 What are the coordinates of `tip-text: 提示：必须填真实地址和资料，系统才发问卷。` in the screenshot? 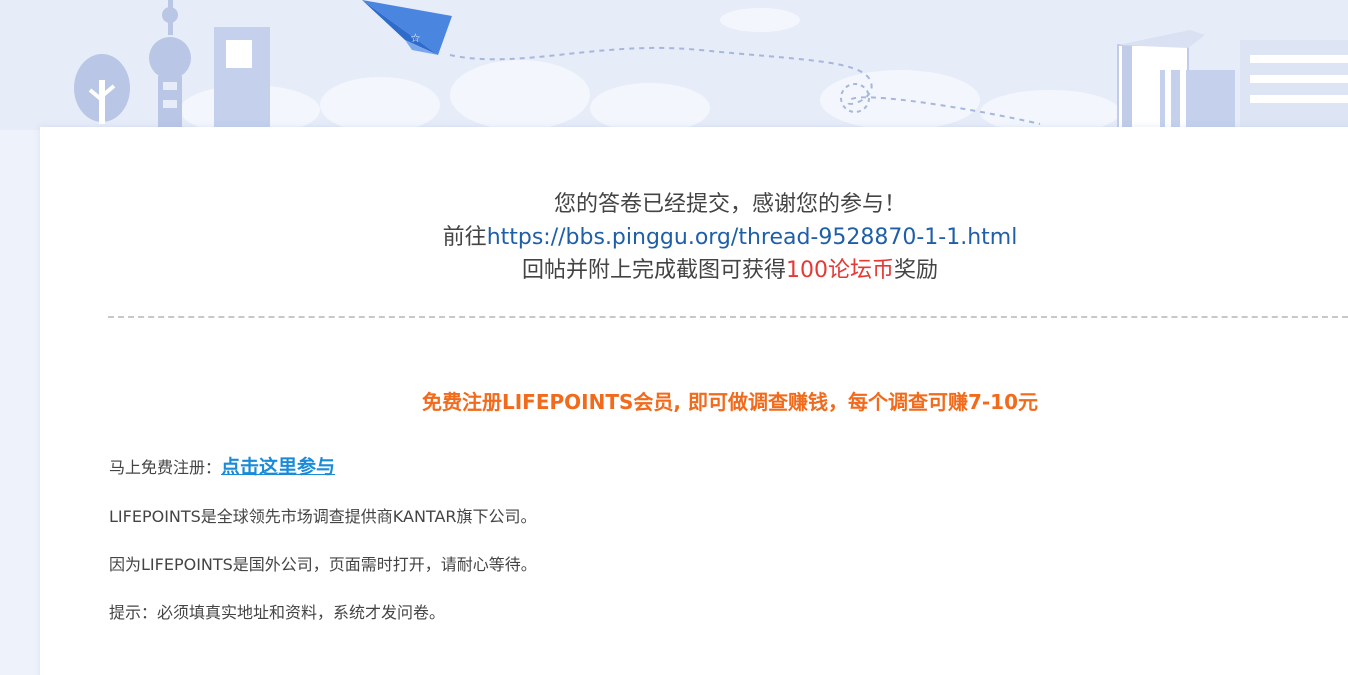 It's located at (277, 612).